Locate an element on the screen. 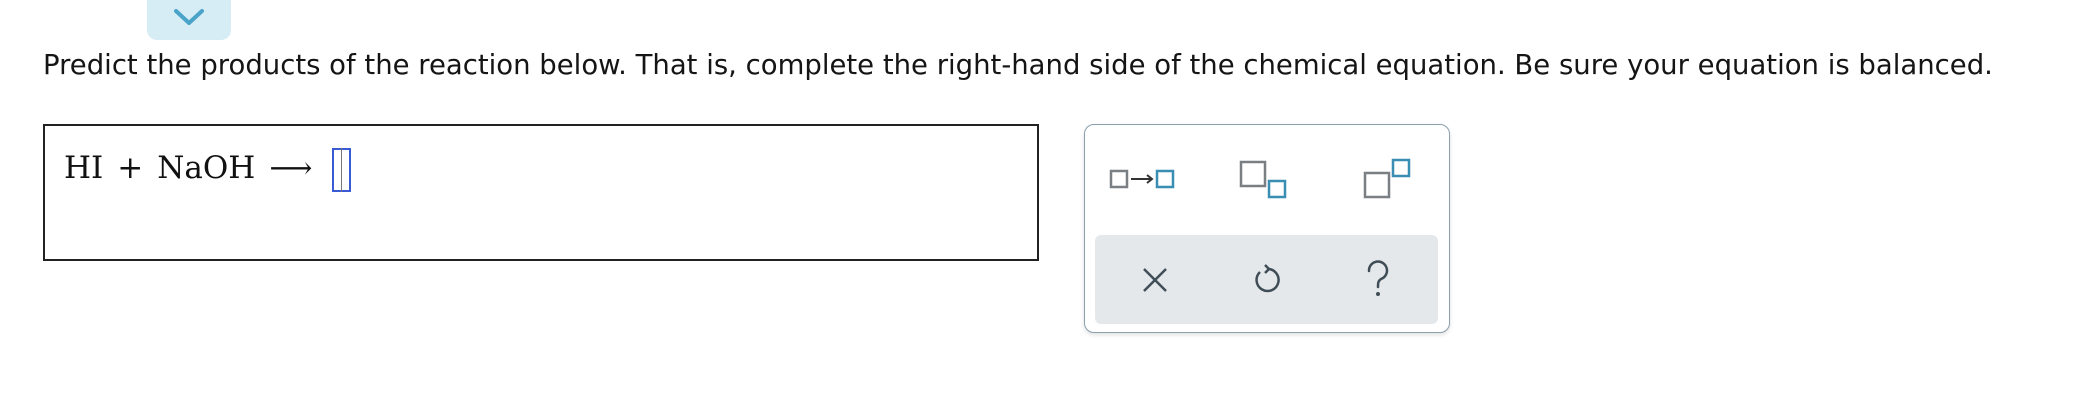  collapse-toggle-button is located at coordinates (189, 20).